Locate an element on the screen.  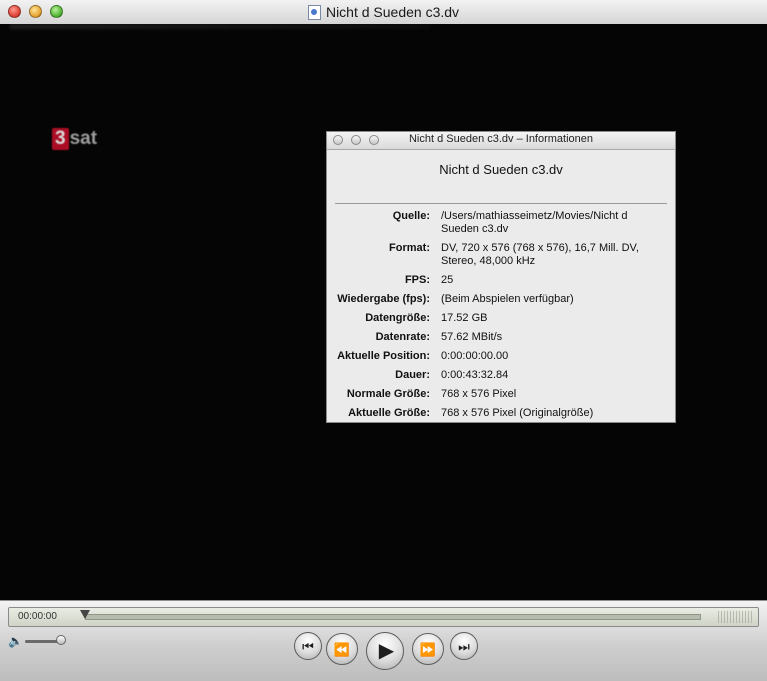
info-row-normale-groesse: Normale Größe: 768 x 576 Pixel is located at coordinates (501, 394).